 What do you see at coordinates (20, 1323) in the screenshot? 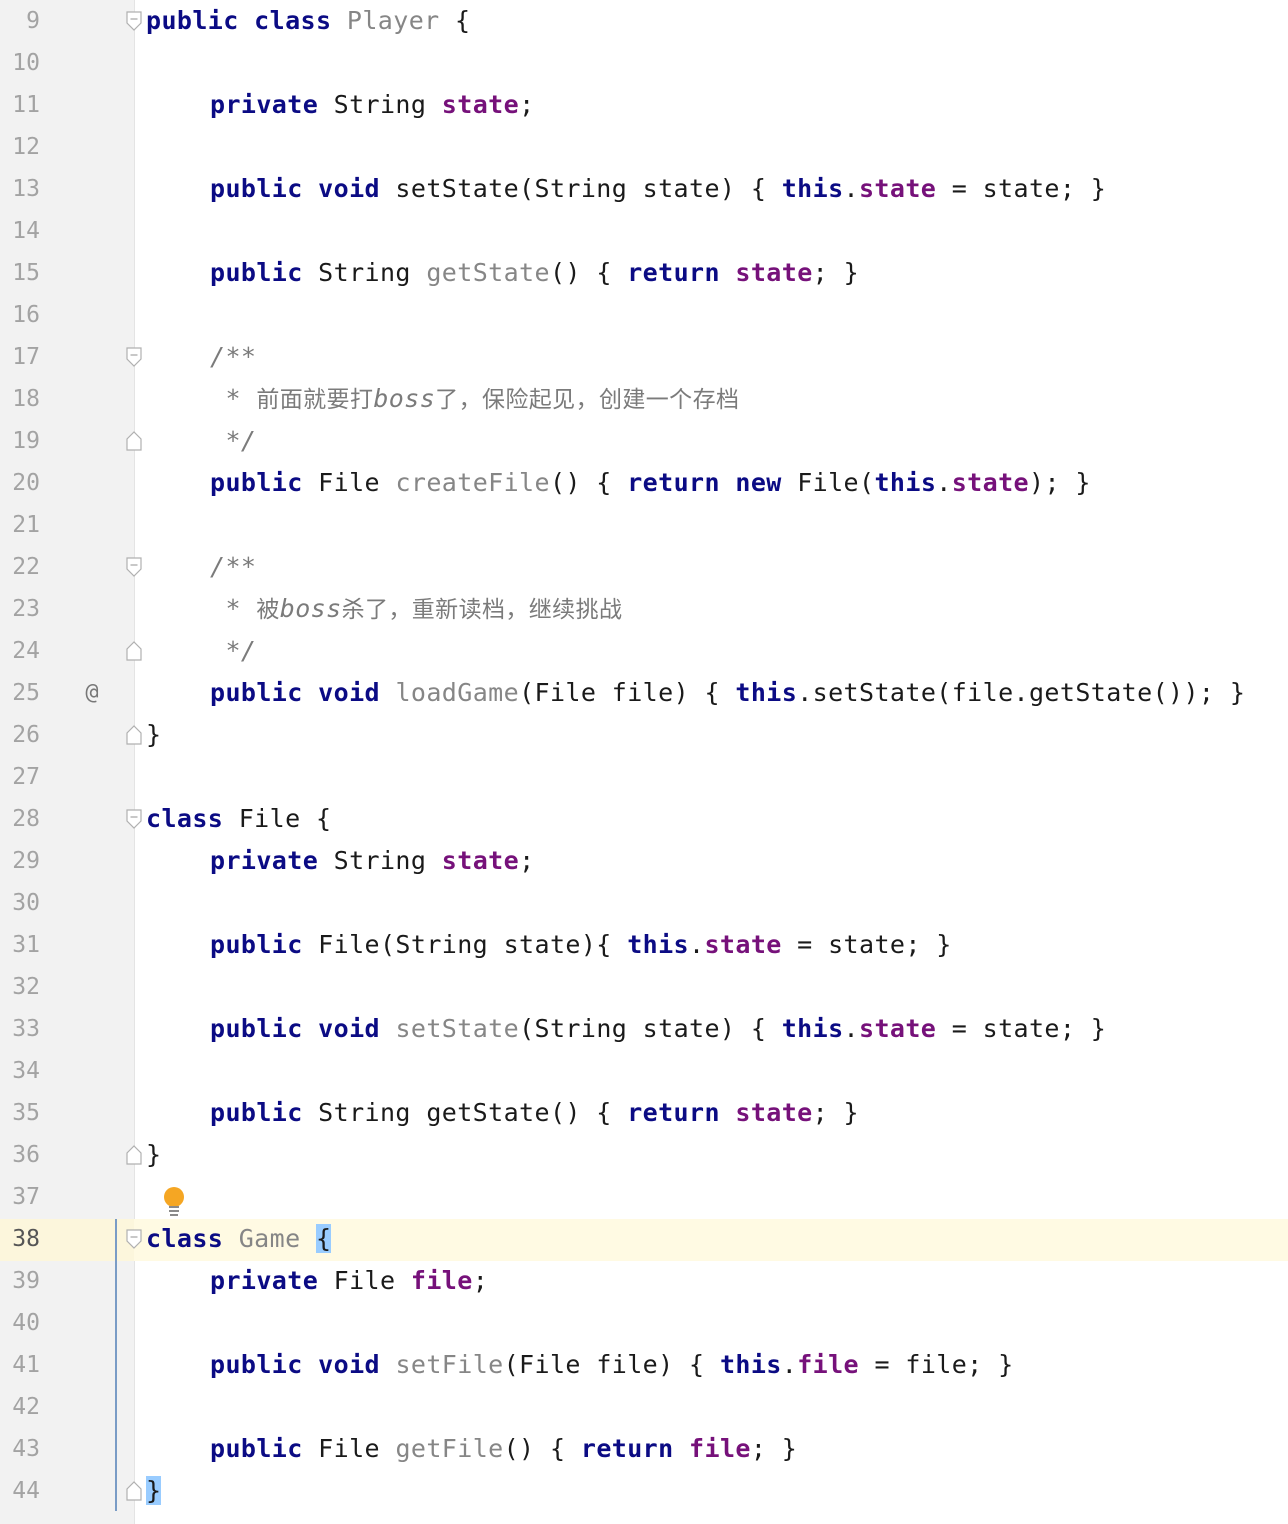
I see `line-number: 40` at bounding box center [20, 1323].